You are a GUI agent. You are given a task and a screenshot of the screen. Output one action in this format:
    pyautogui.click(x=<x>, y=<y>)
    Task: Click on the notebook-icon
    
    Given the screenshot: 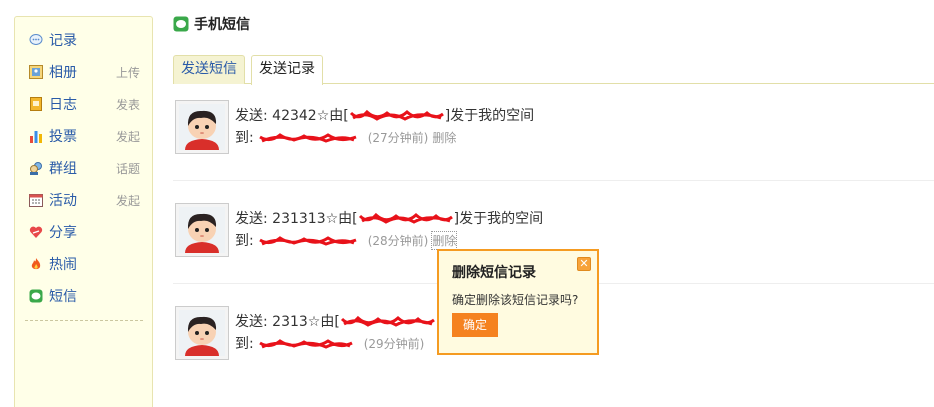 What is the action you would take?
    pyautogui.click(x=36, y=104)
    